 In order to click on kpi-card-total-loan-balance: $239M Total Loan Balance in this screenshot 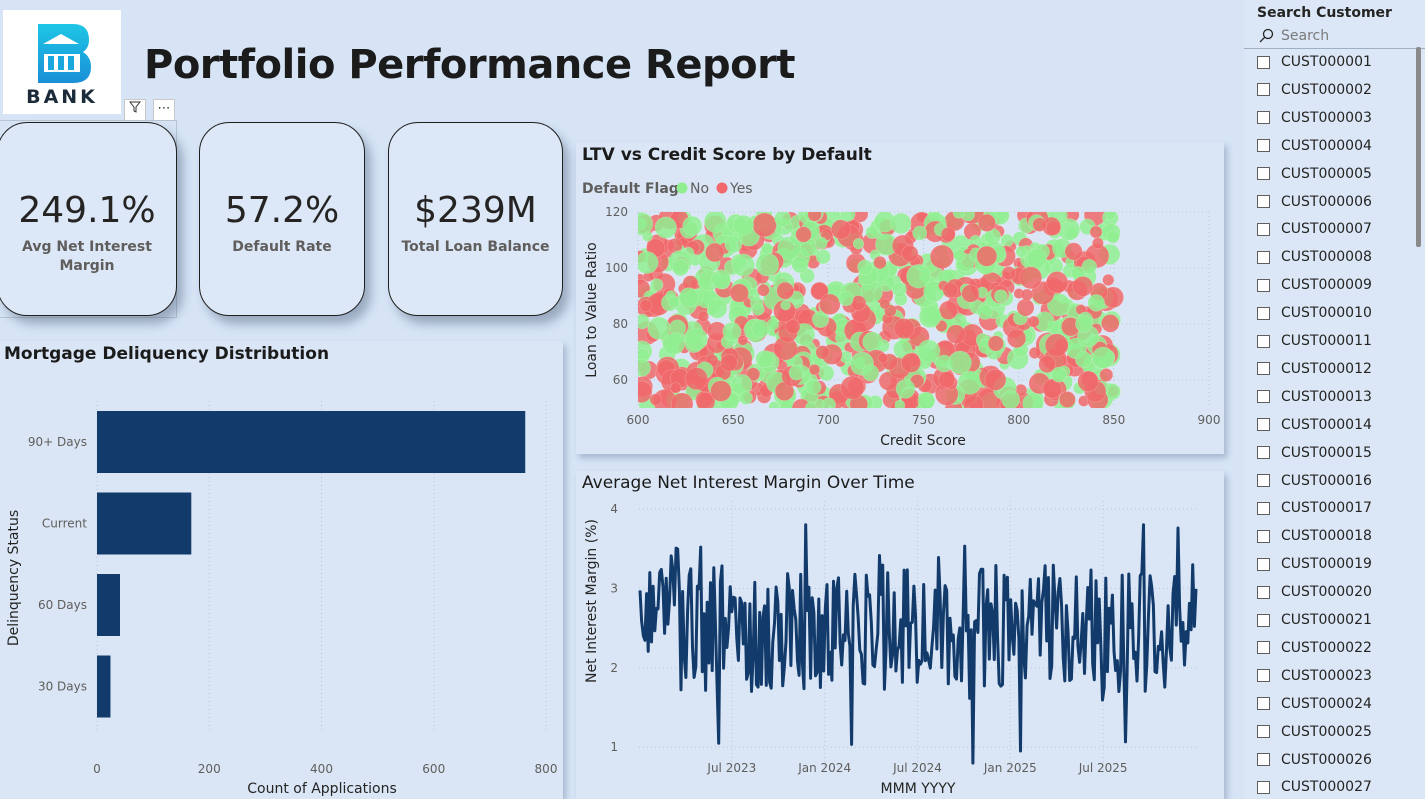, I will do `click(475, 219)`.